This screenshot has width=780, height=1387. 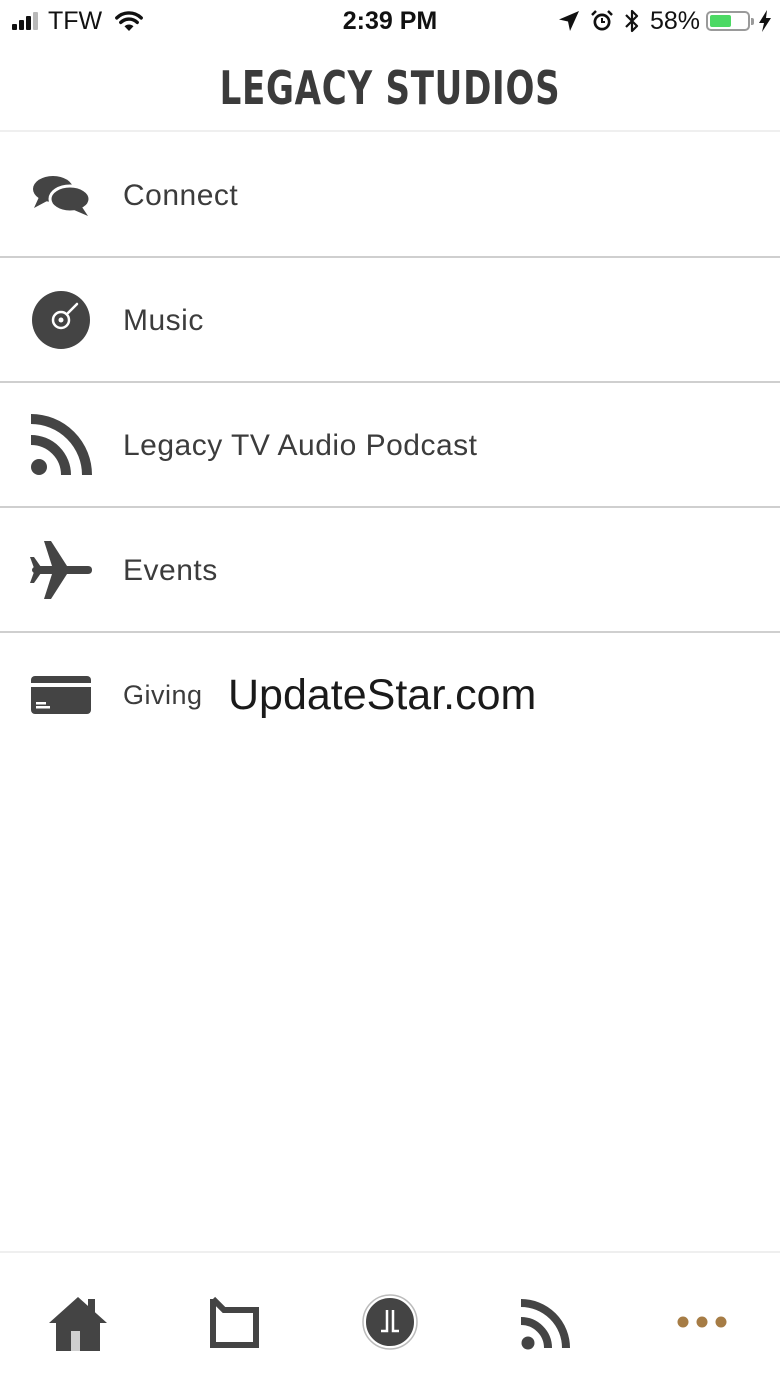 What do you see at coordinates (233, 1322) in the screenshot?
I see `crop-frame-icon` at bounding box center [233, 1322].